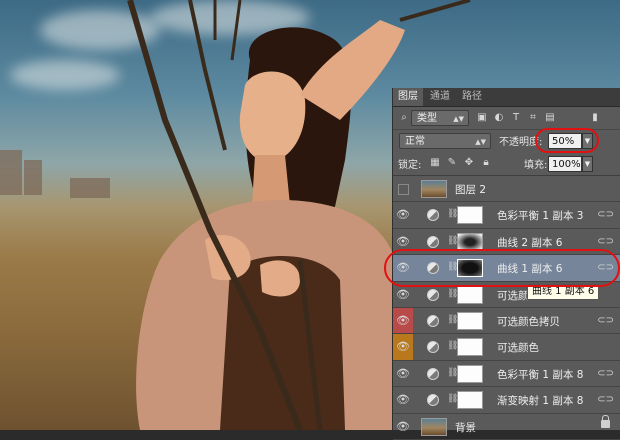 The height and width of the screenshot is (440, 620). What do you see at coordinates (445, 141) in the screenshot?
I see `blend-mode-select: 正常 ▲▼` at bounding box center [445, 141].